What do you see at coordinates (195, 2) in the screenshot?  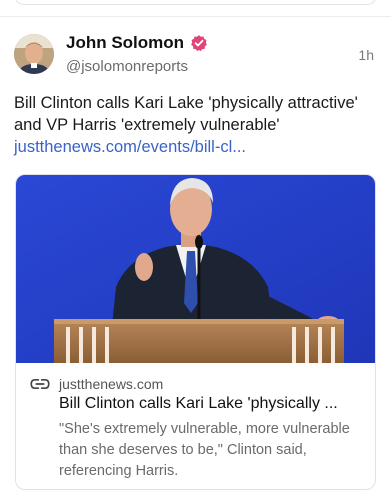 I see `previous-card-edge` at bounding box center [195, 2].